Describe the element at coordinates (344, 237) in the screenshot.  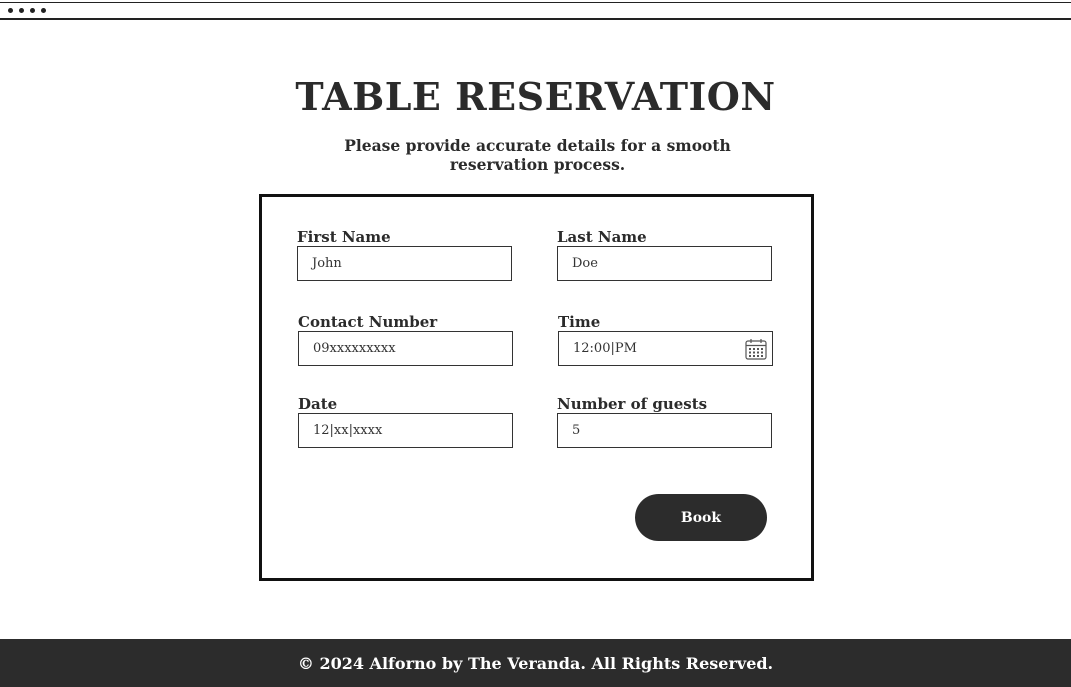
I see `first-name-label: First Name` at that location.